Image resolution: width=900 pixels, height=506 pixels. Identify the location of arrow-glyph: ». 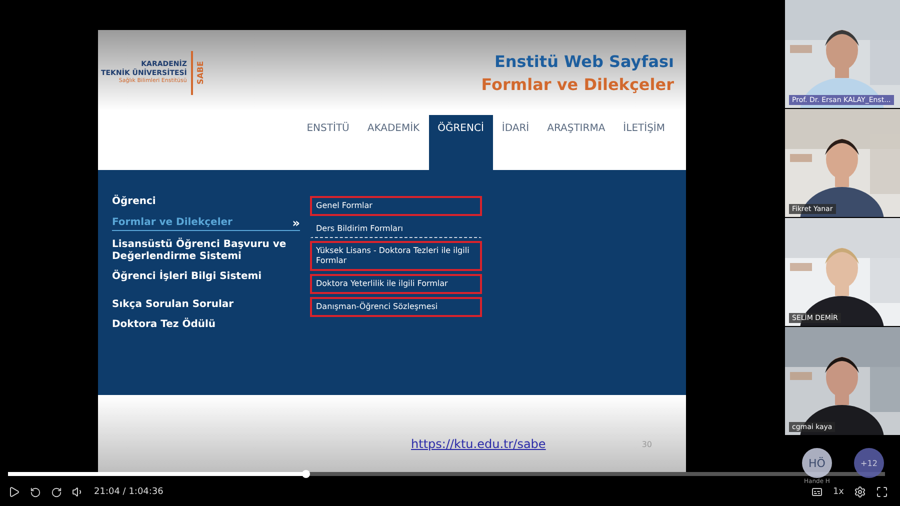
(296, 223).